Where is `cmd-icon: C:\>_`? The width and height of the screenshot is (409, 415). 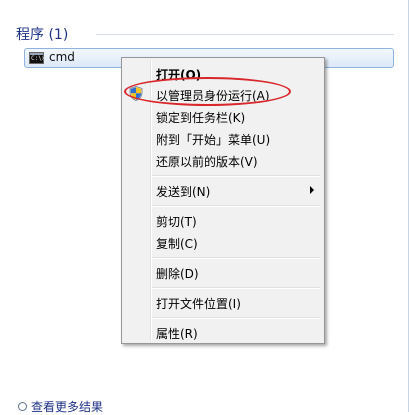
cmd-icon: C:\>_ is located at coordinates (39, 58).